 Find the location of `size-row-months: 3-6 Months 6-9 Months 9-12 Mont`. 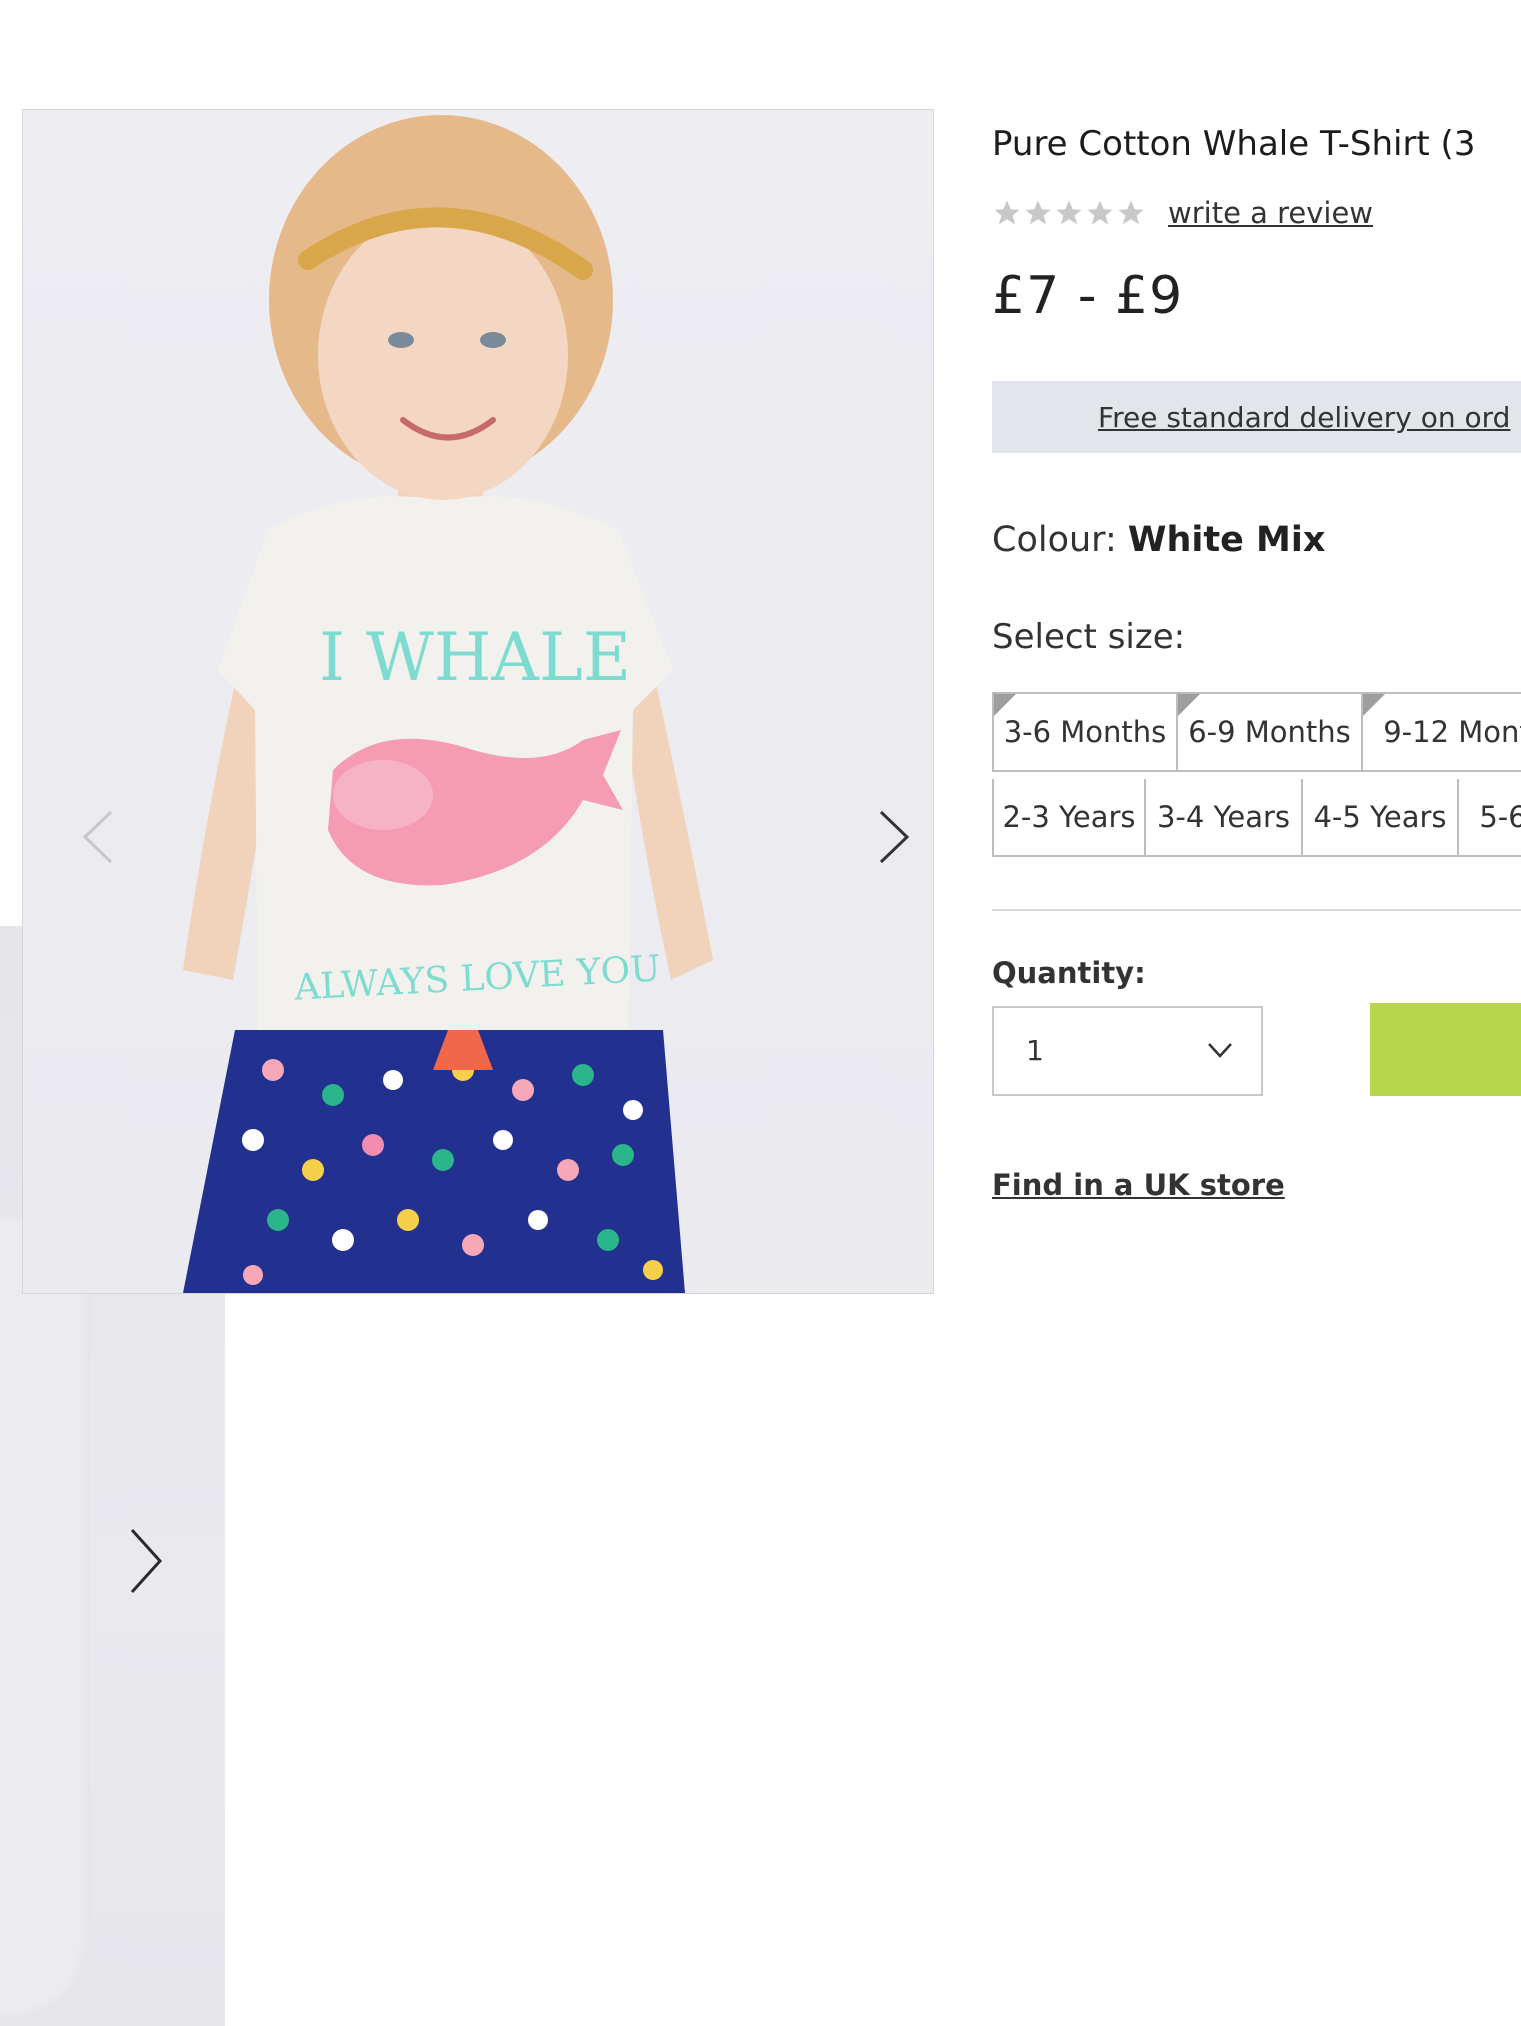

size-row-months: 3-6 Months 6-9 Months 9-12 Mont is located at coordinates (1256, 732).